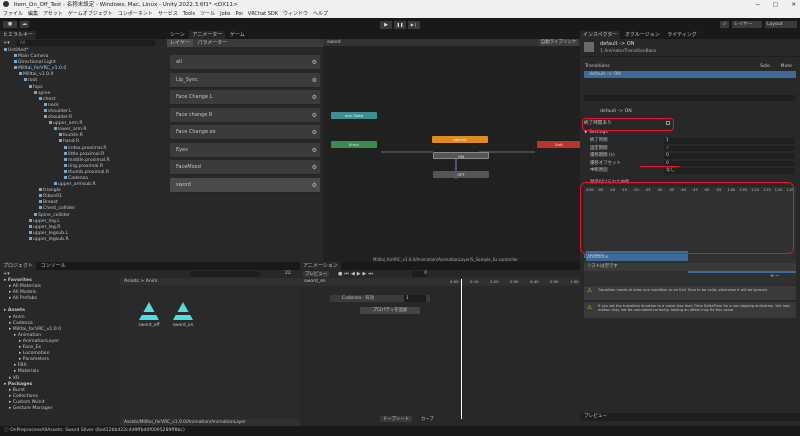  I want to click on animator-layer-item: all ⚙, so click(245, 62).